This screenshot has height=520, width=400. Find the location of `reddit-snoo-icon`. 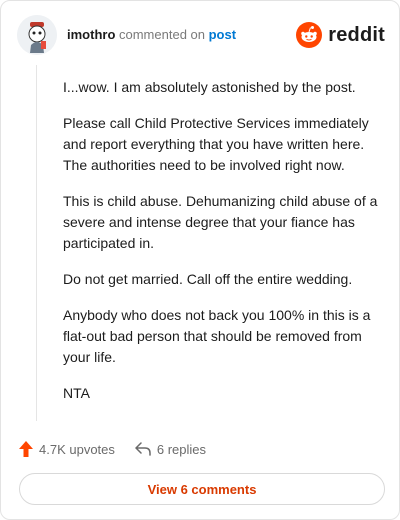

reddit-snoo-icon is located at coordinates (309, 35).